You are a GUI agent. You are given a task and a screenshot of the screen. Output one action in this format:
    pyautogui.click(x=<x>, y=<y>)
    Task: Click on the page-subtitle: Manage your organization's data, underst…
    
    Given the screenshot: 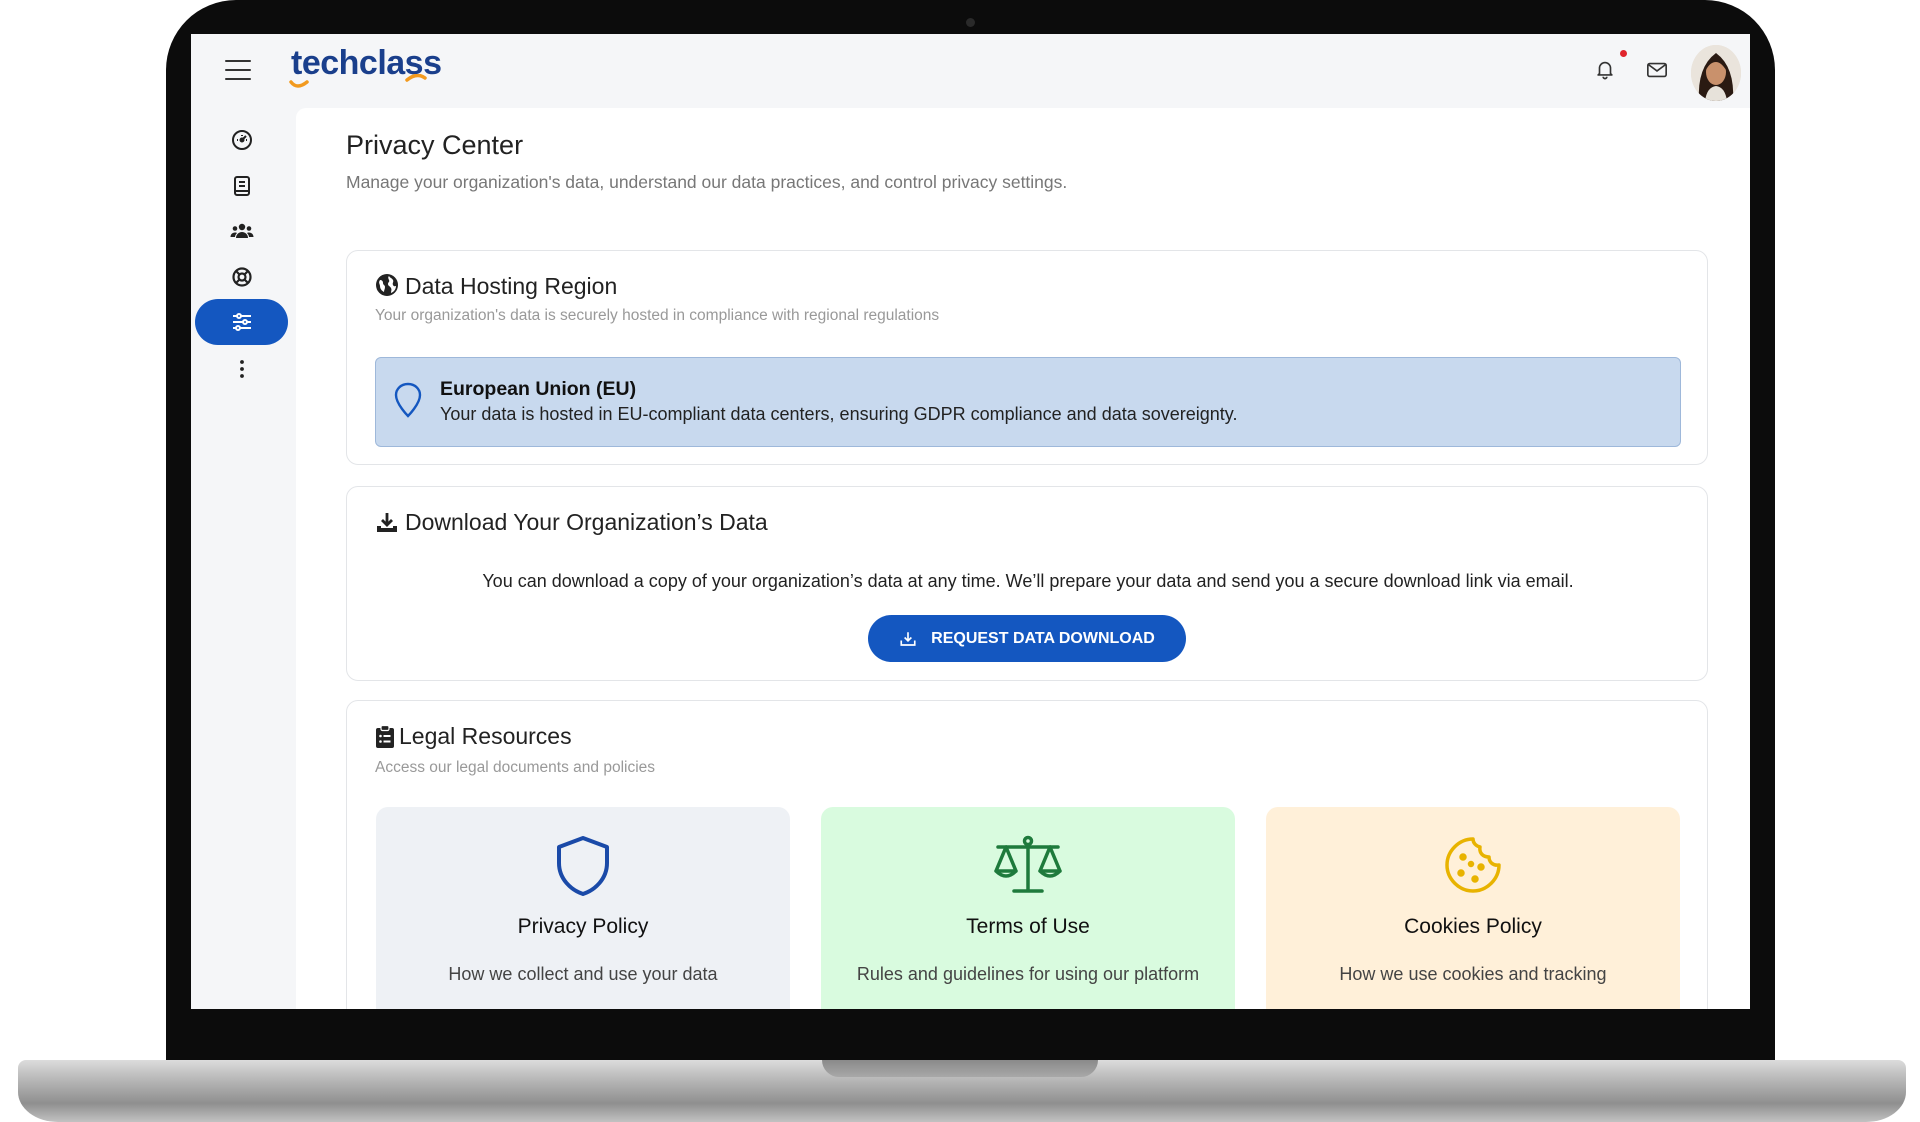 What is the action you would take?
    pyautogui.click(x=707, y=182)
    